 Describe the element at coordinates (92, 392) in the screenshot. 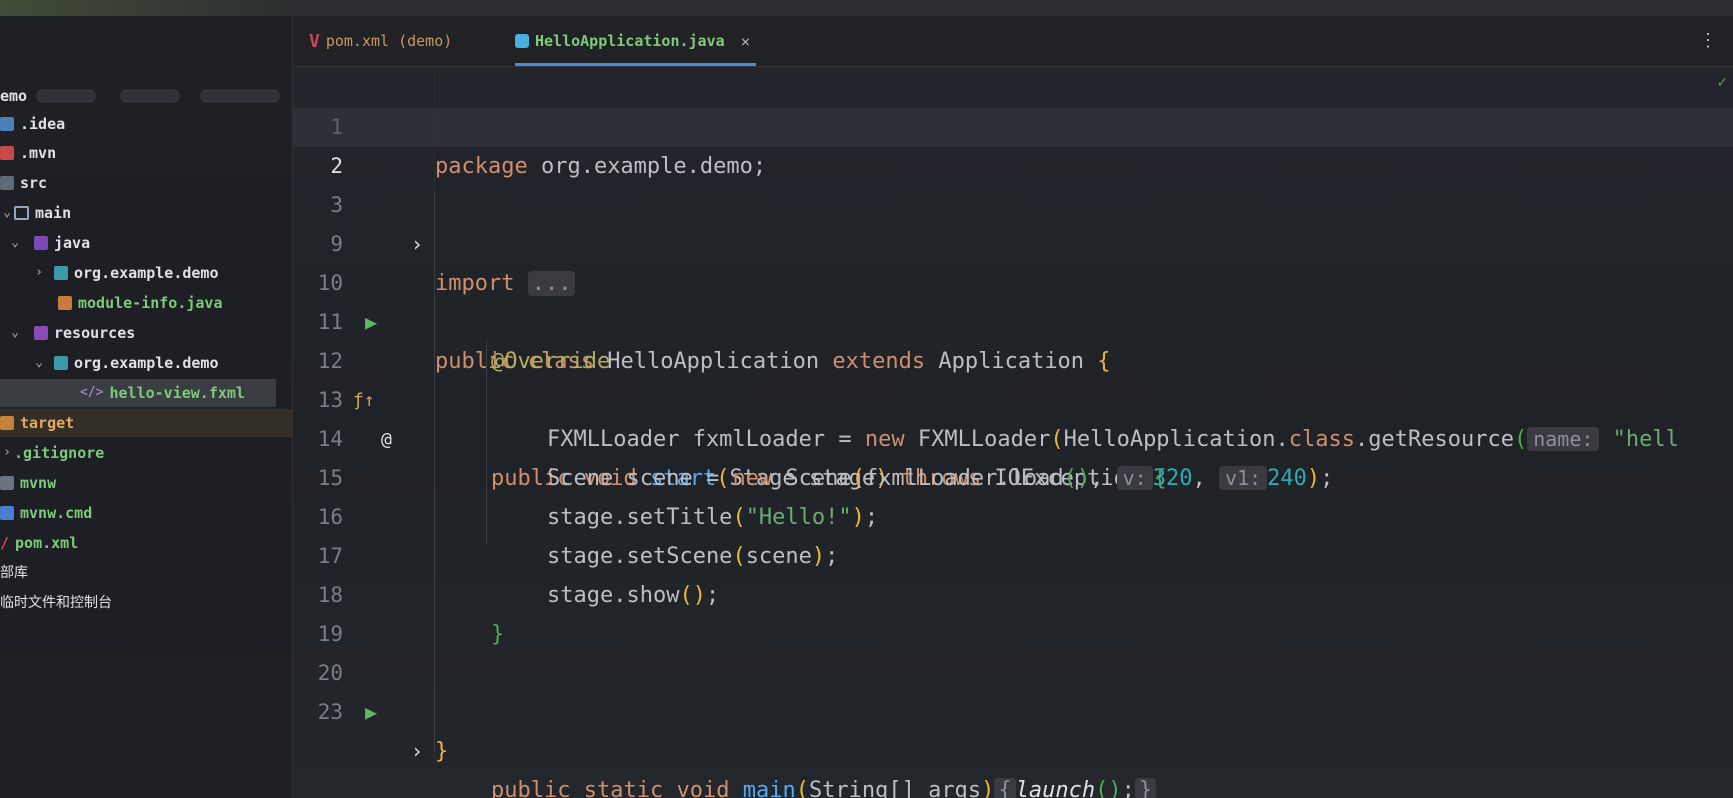

I see `fxml-file-icon: </>` at that location.